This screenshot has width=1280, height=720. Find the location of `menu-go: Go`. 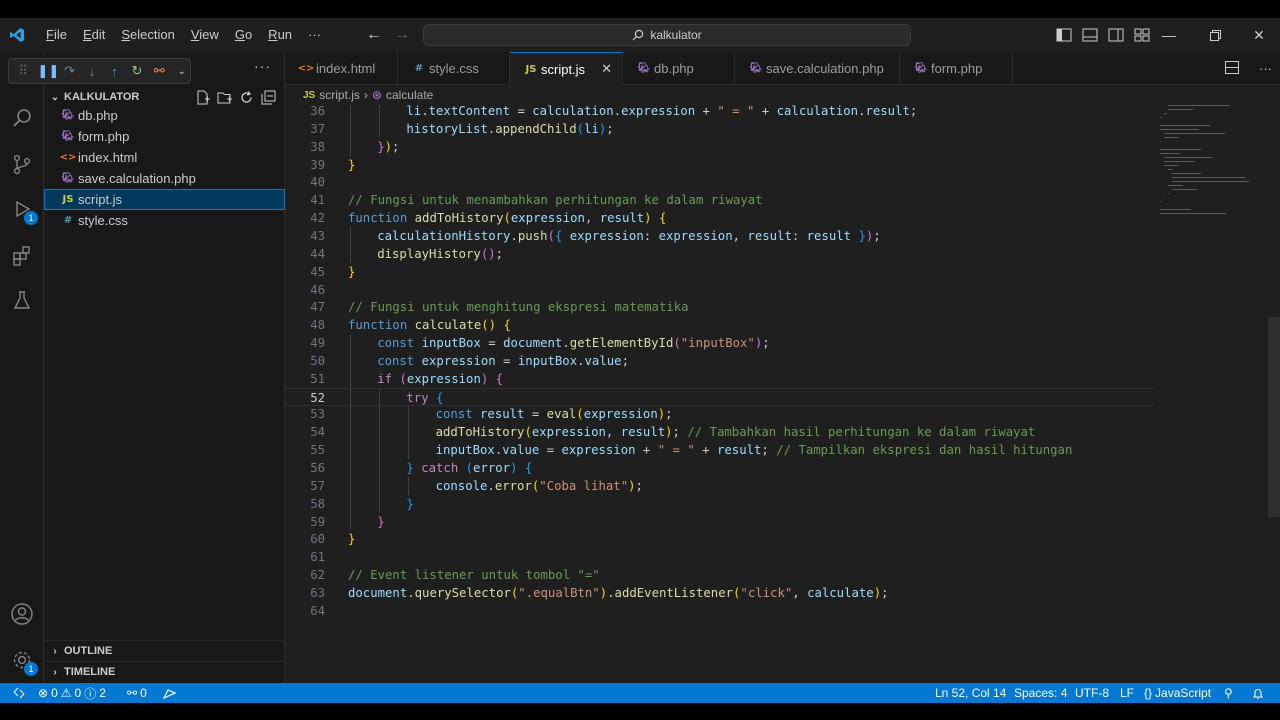

menu-go: Go is located at coordinates (243, 35).